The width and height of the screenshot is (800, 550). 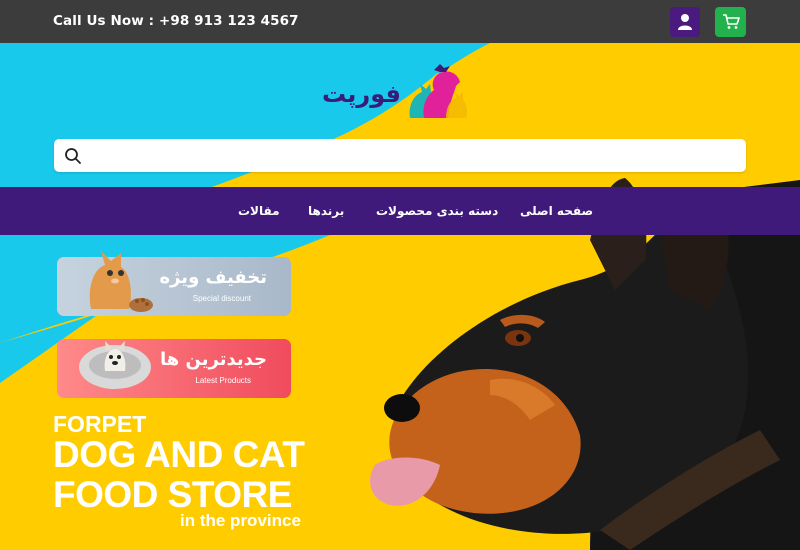 What do you see at coordinates (73, 156) in the screenshot?
I see `search-icon` at bounding box center [73, 156].